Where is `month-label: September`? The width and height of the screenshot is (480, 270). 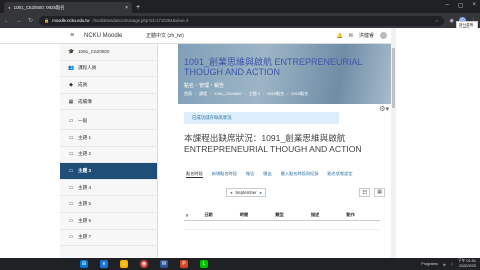 month-label: September is located at coordinates (246, 193).